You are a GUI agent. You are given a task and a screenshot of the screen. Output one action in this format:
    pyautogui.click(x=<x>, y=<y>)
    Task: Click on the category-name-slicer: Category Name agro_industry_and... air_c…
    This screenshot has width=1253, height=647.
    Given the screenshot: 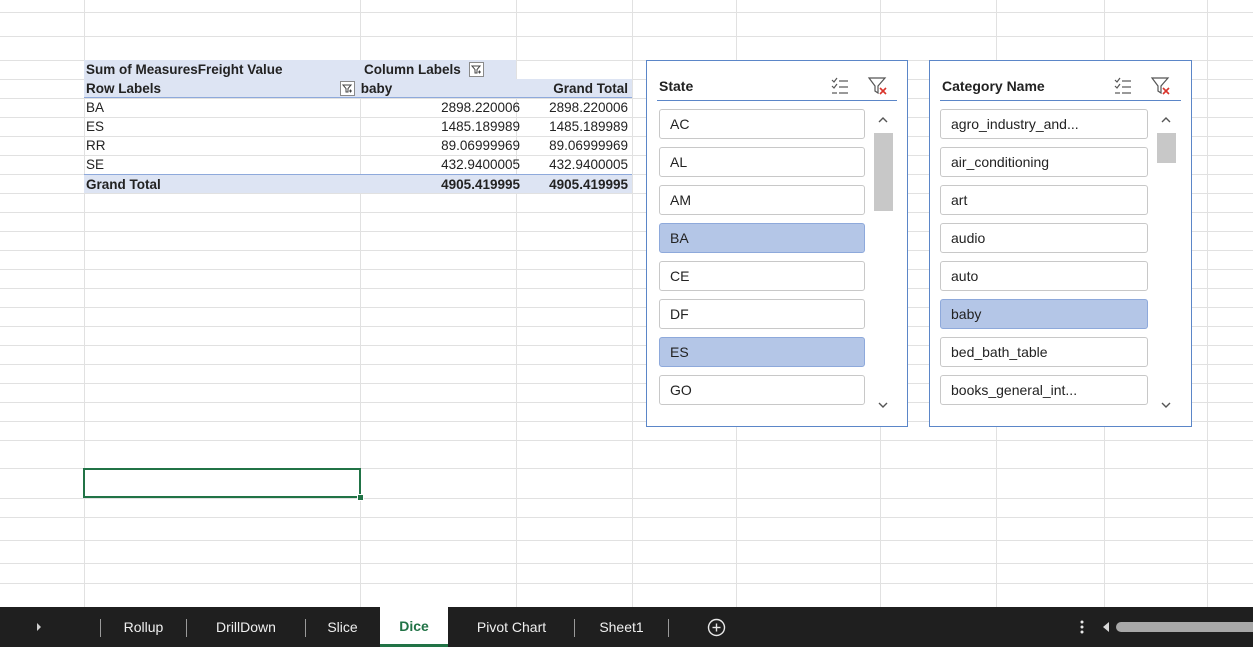 What is the action you would take?
    pyautogui.click(x=1060, y=243)
    